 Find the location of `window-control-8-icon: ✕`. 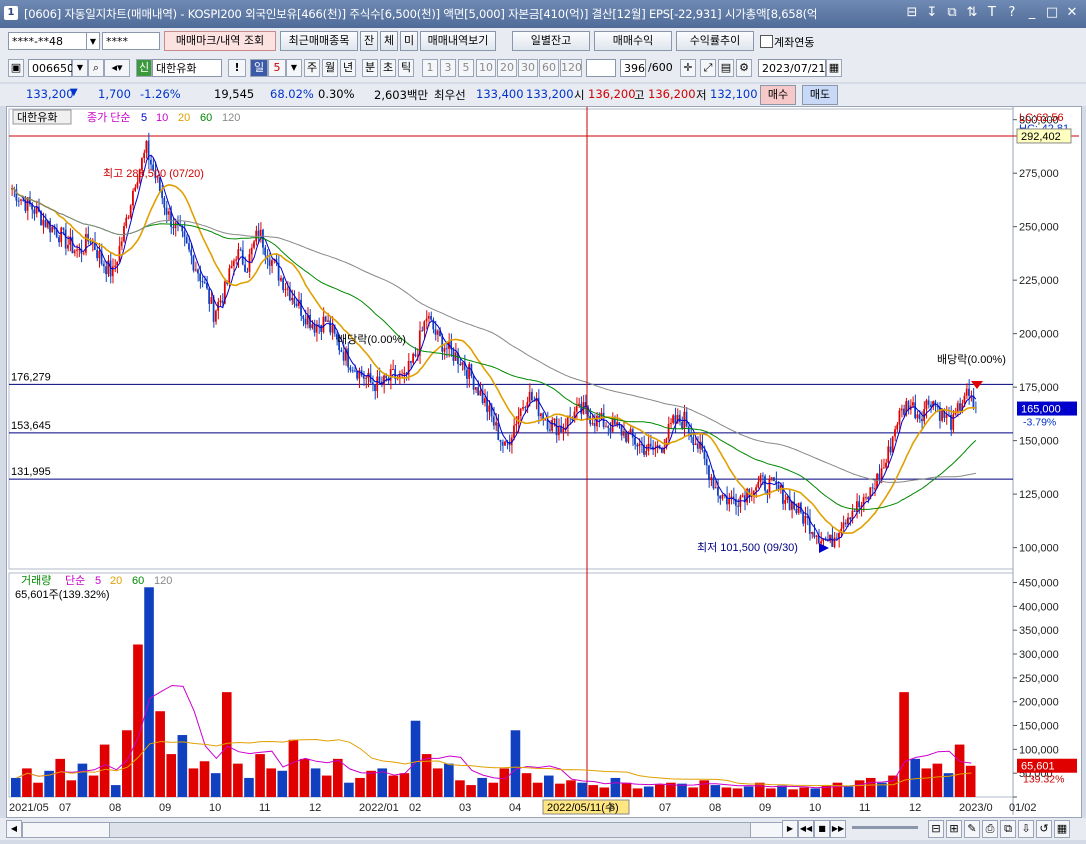

window-control-8-icon: ✕ is located at coordinates (1072, 13).